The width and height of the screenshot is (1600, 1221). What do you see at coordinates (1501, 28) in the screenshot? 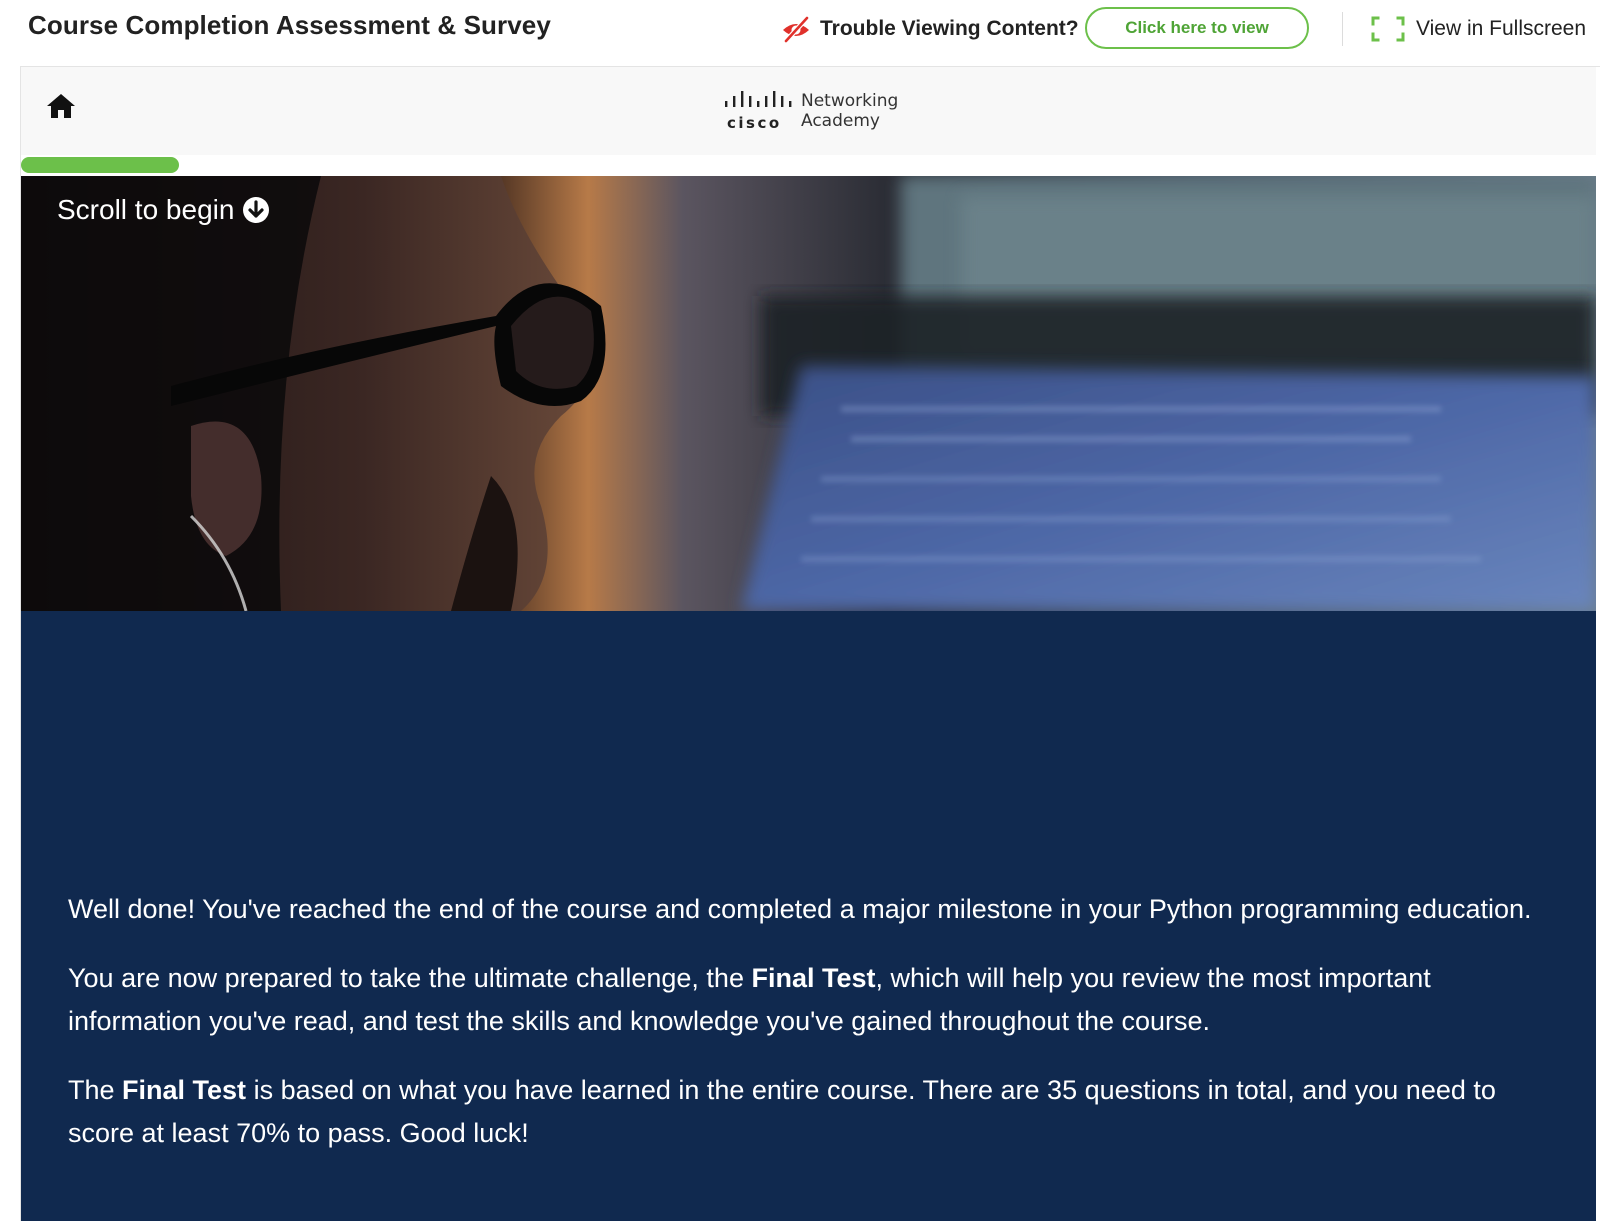
I see `fullscreen-label: View in Fullscreen` at bounding box center [1501, 28].